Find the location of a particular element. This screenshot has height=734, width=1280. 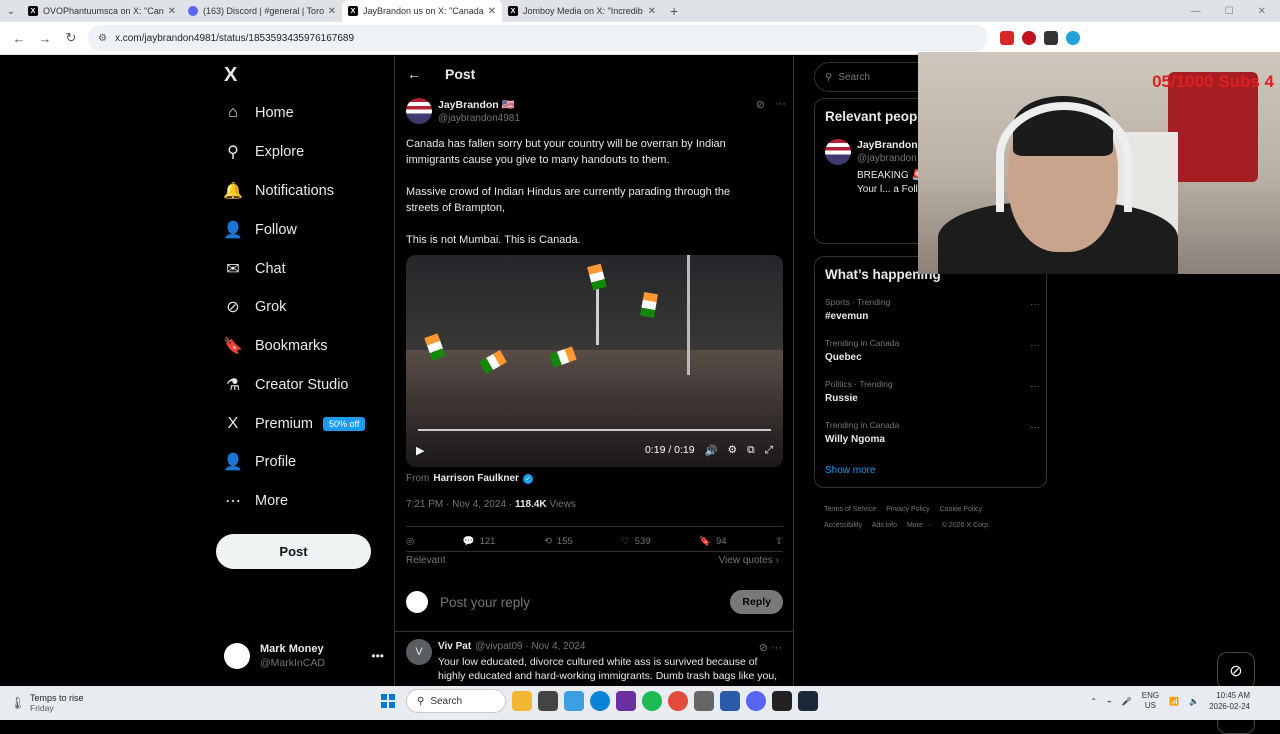

popout-icon: ⧉ is located at coordinates (751, 450).